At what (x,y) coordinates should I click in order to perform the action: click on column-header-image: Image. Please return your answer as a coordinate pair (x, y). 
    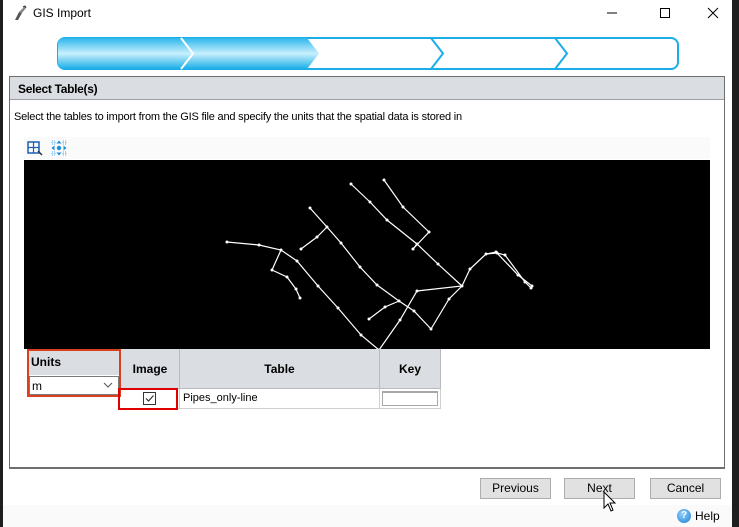
    Looking at the image, I should click on (150, 369).